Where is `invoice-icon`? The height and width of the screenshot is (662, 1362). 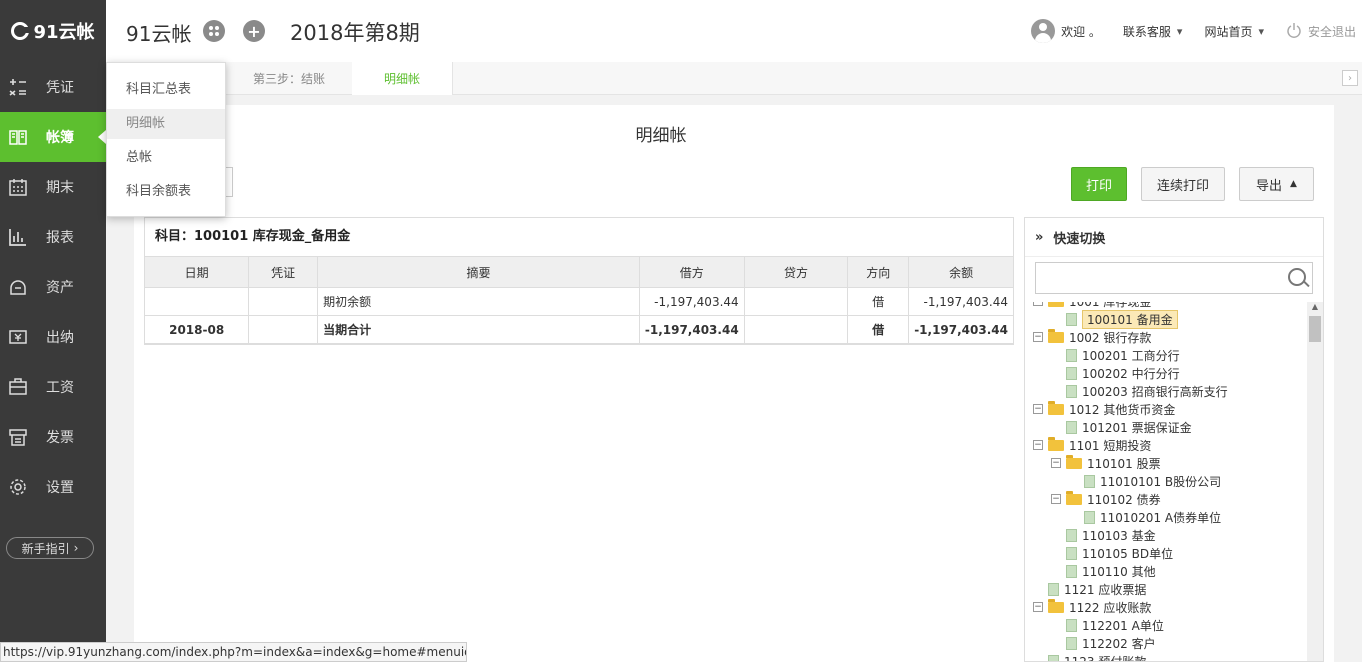
invoice-icon is located at coordinates (18, 437).